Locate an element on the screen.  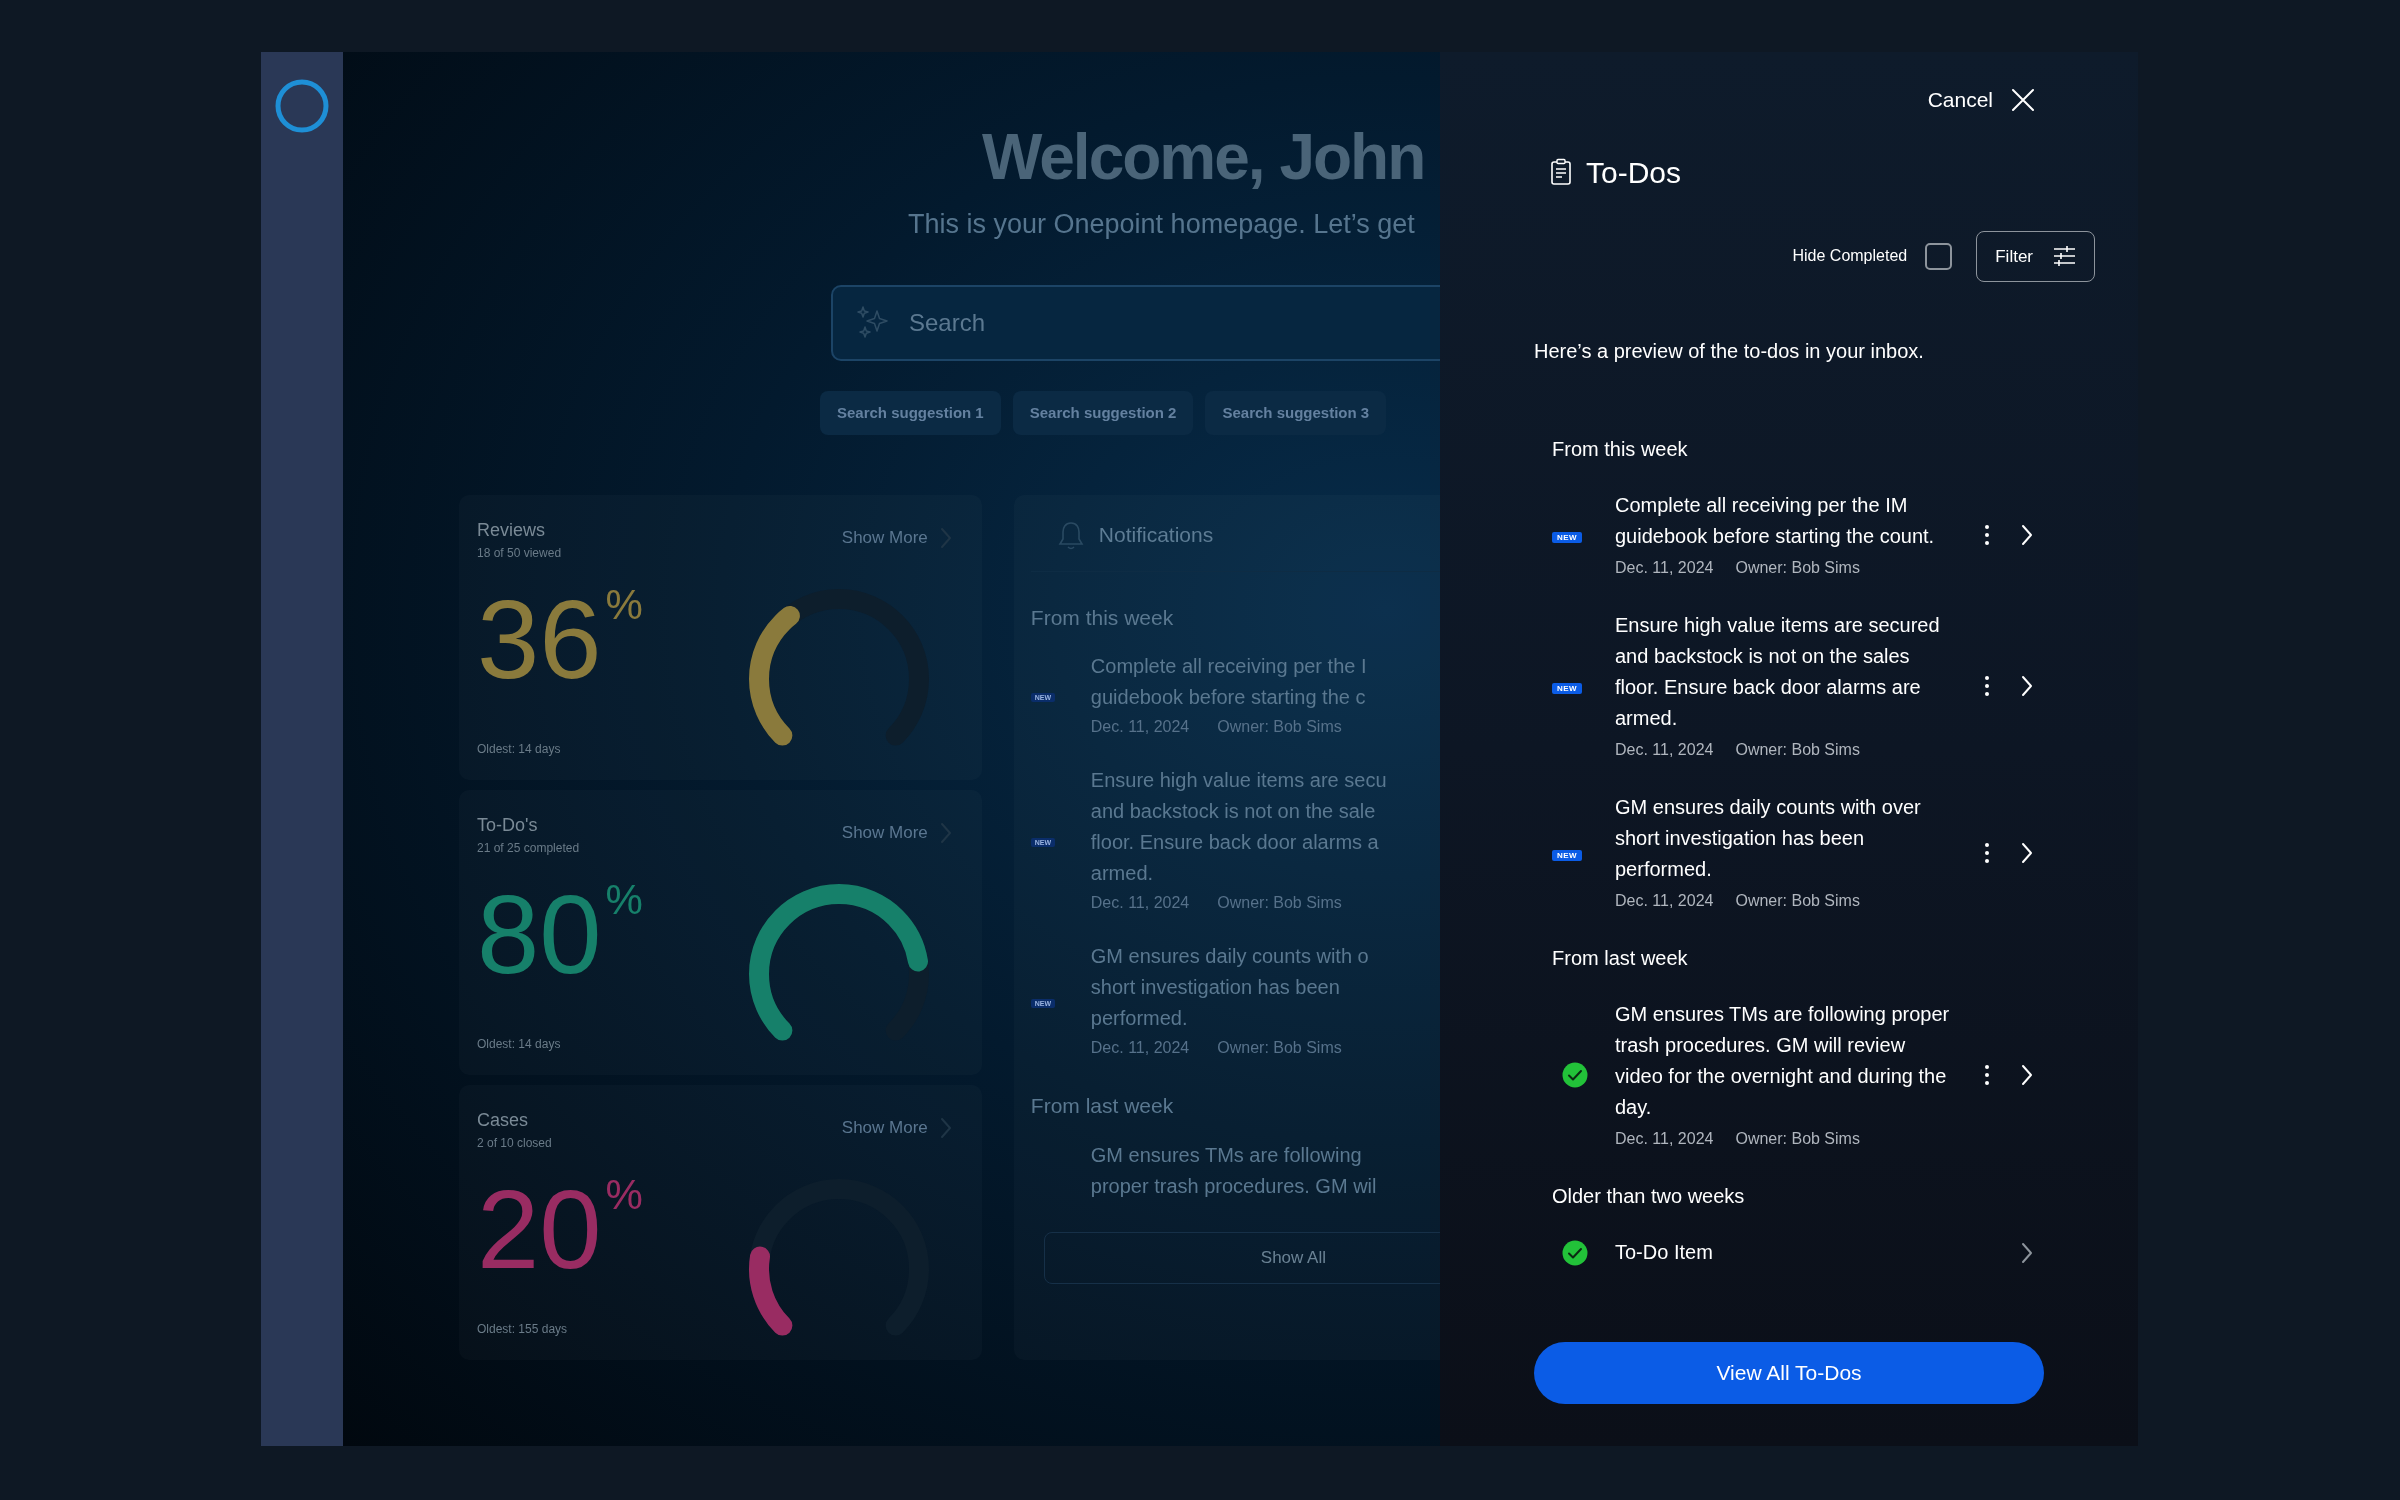
todo-text: Ensure high value items are secured and backstock is not on the sales floor. Ensure back door alarms are armed. is located at coordinates (1778, 672).